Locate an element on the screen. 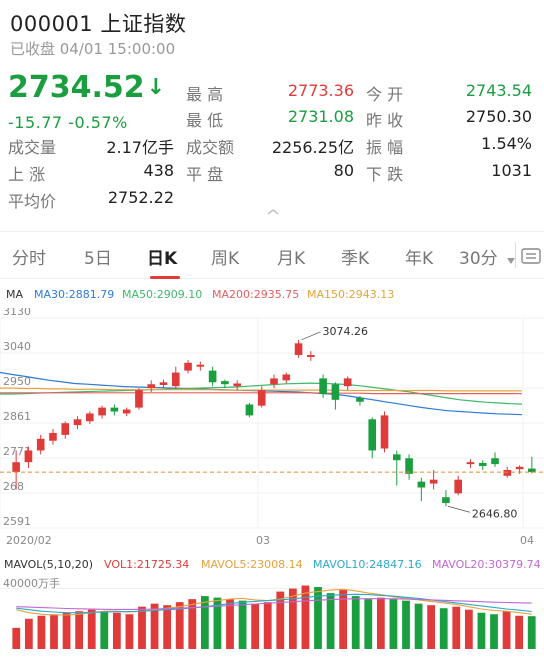 The image size is (544, 657). prev-close-value: 2750.30 is located at coordinates (498, 116).